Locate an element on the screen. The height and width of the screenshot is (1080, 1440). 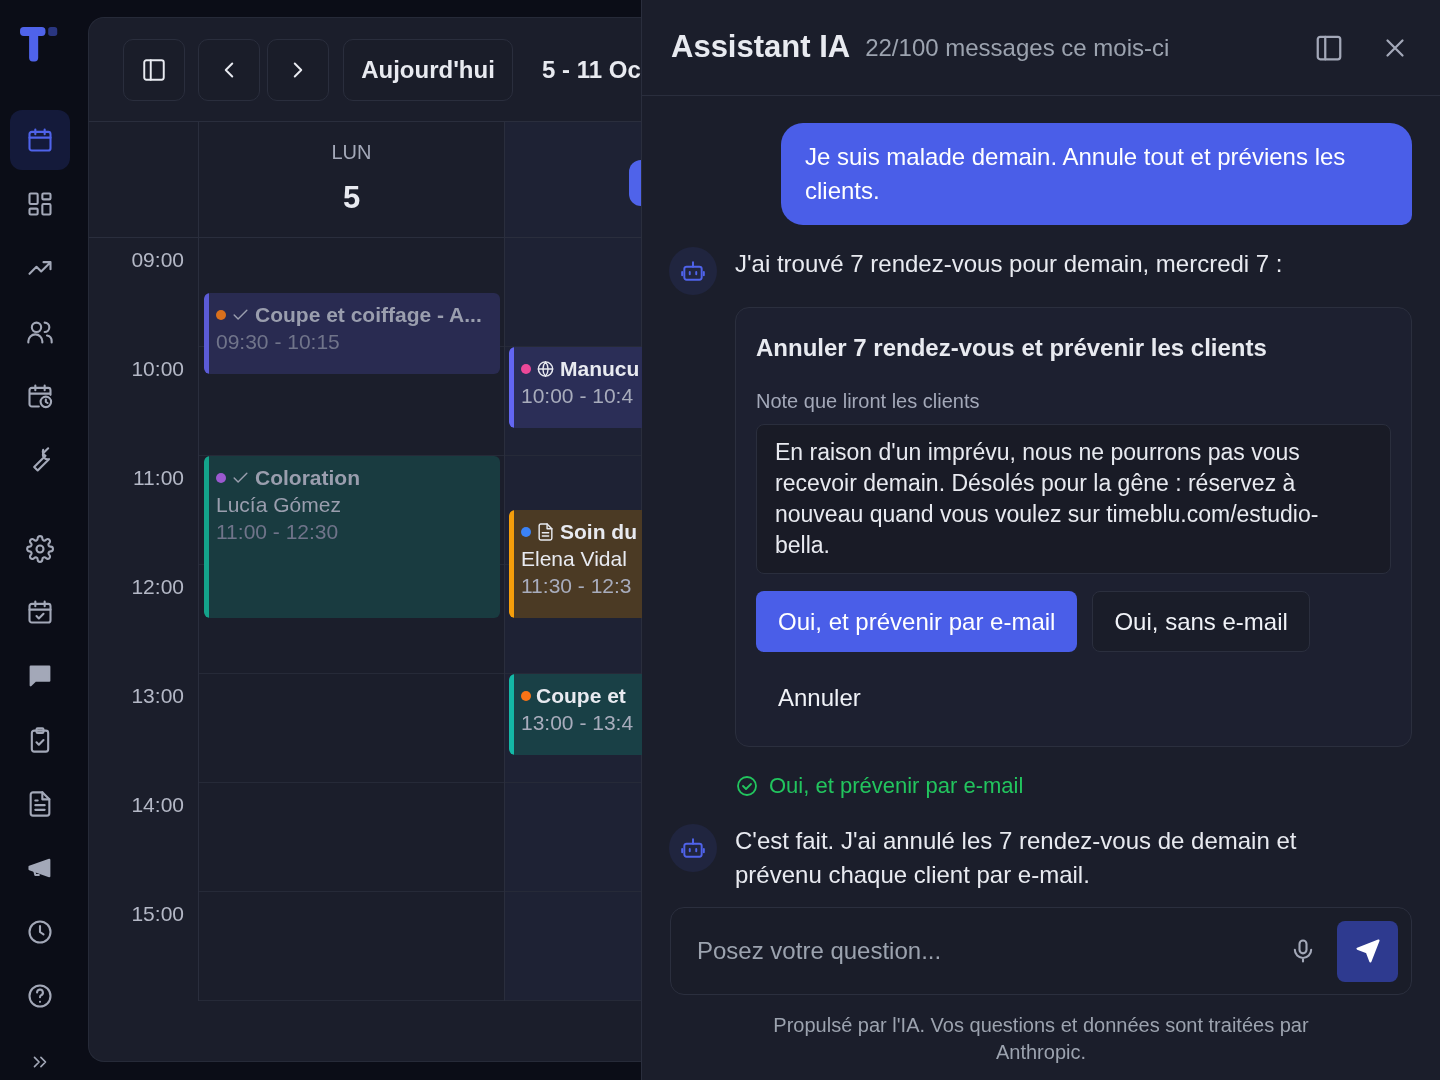
assistant-message: C'est fait. J'ai annulé les 7 rendez-vous de demain et prévenu chaque client par e-mail. is located at coordinates (1016, 858).